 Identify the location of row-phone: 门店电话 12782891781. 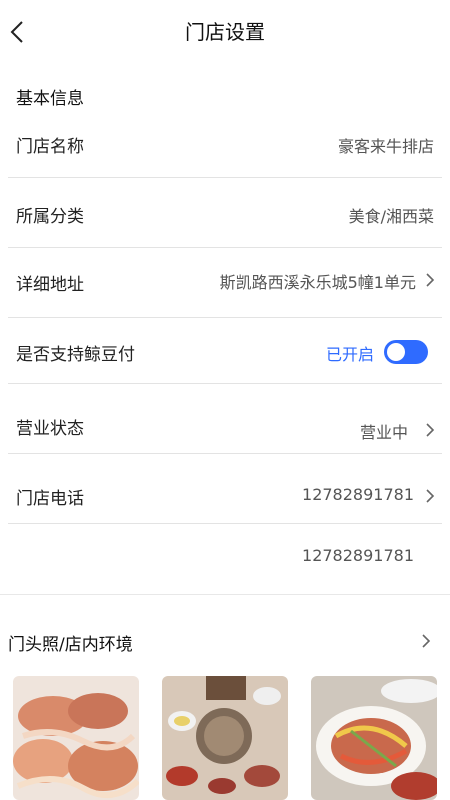
(225, 489).